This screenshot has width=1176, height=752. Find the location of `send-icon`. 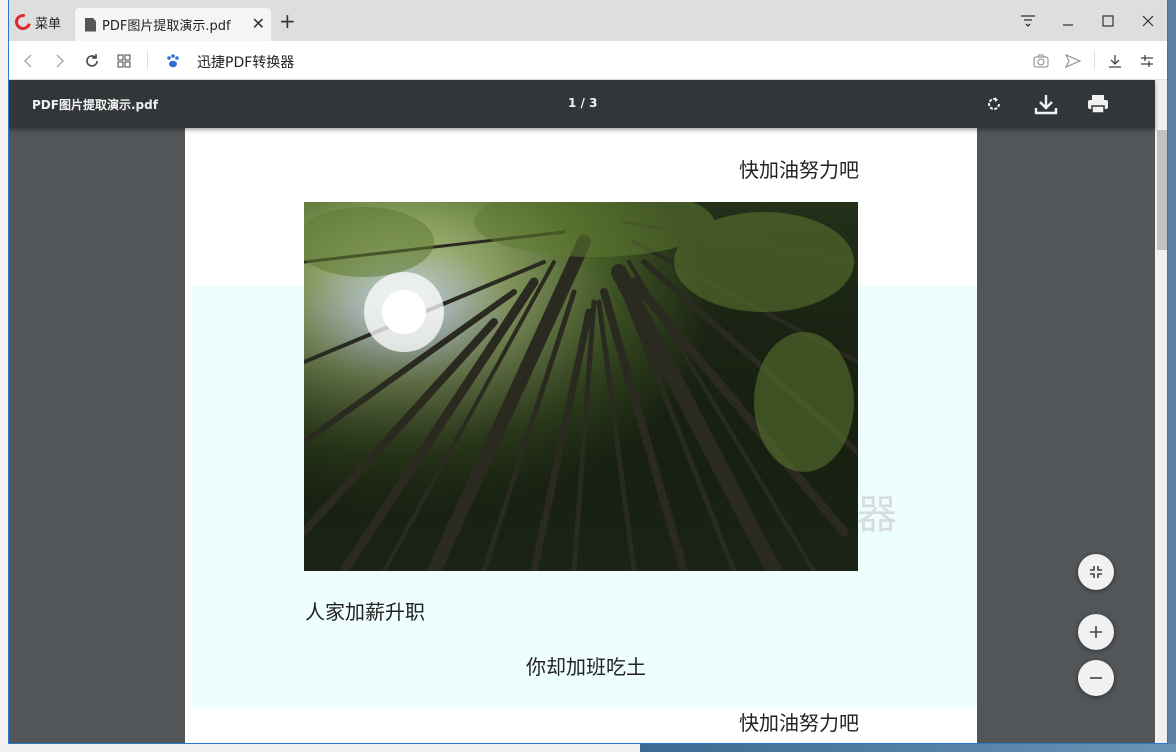

send-icon is located at coordinates (1073, 61).